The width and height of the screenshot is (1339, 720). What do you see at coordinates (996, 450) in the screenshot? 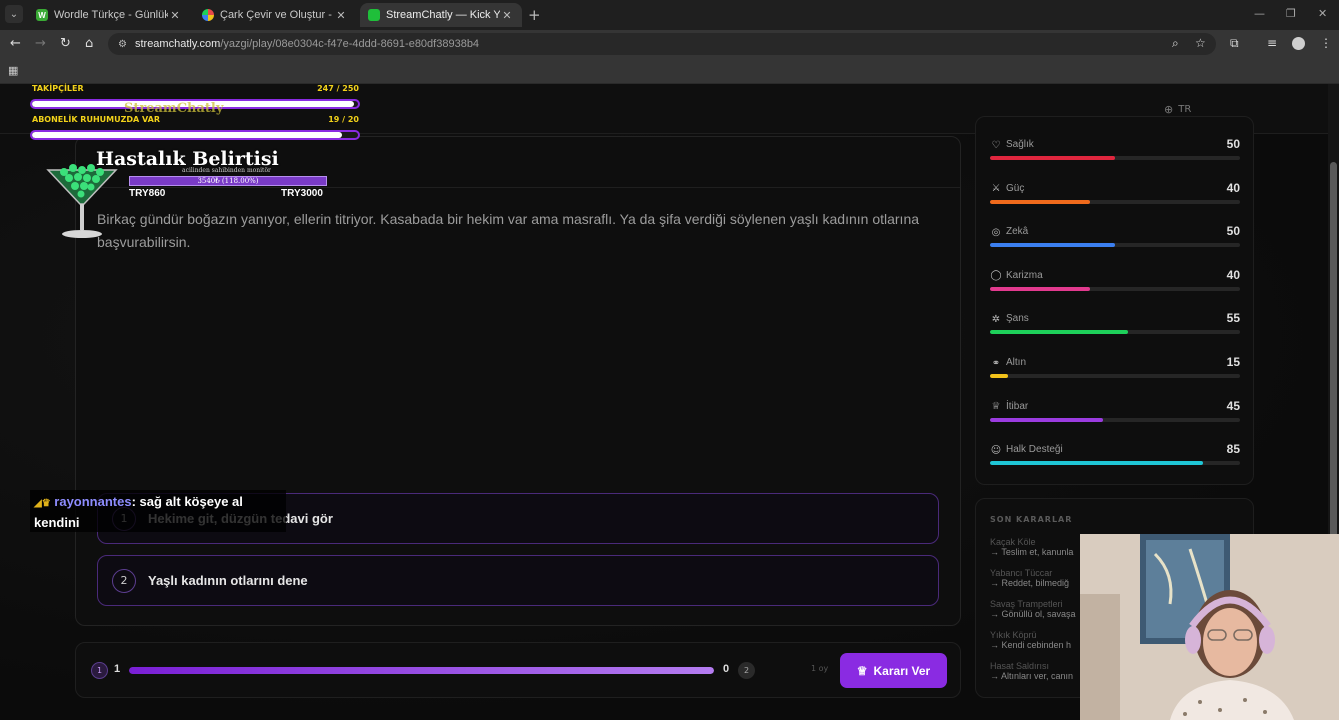
I see `people-icon: ☺` at bounding box center [996, 450].